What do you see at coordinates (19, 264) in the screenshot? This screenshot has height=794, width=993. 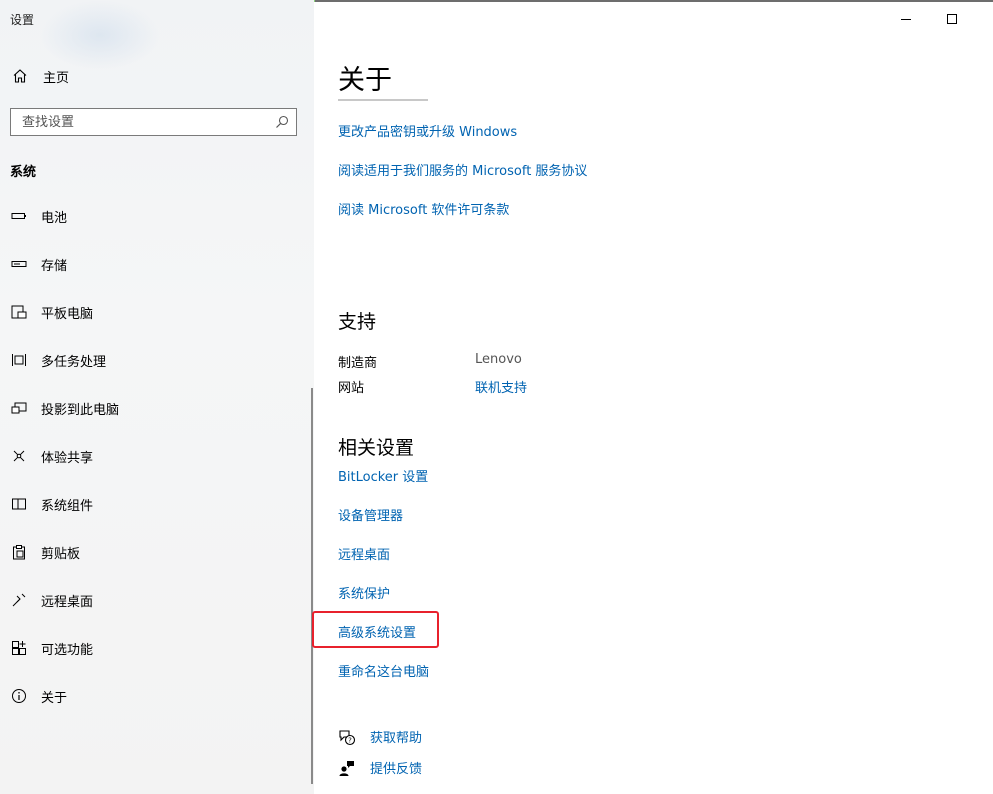 I see `storage-icon` at bounding box center [19, 264].